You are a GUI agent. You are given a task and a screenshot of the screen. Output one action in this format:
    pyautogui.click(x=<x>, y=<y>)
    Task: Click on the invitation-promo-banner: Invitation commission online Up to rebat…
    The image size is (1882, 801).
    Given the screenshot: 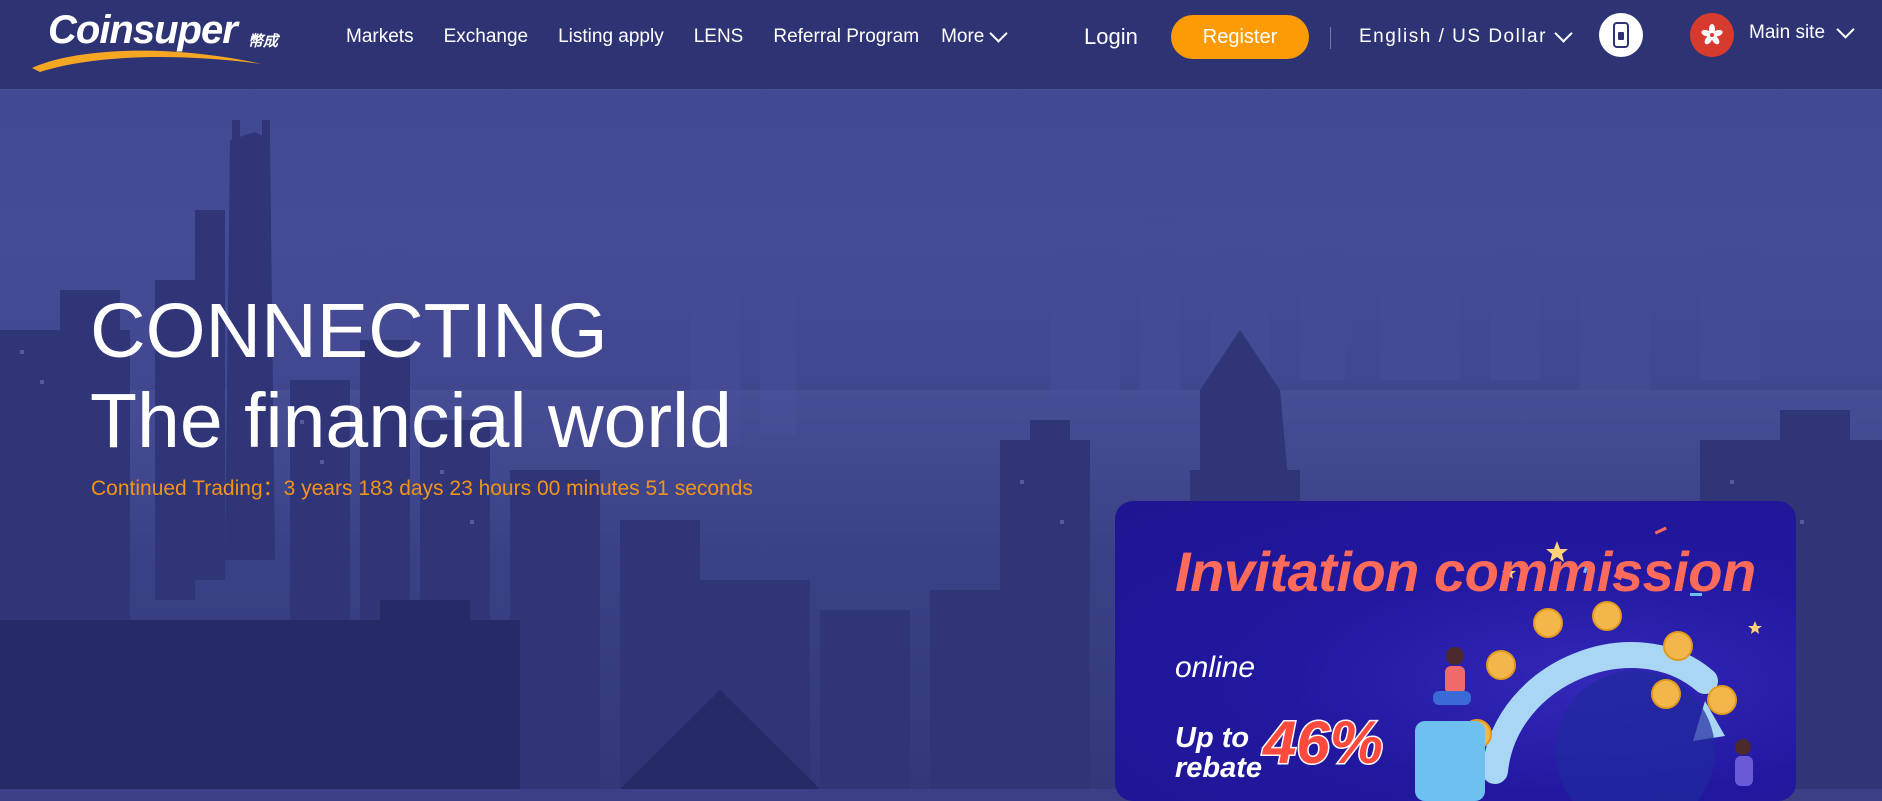 What is the action you would take?
    pyautogui.click(x=1455, y=651)
    